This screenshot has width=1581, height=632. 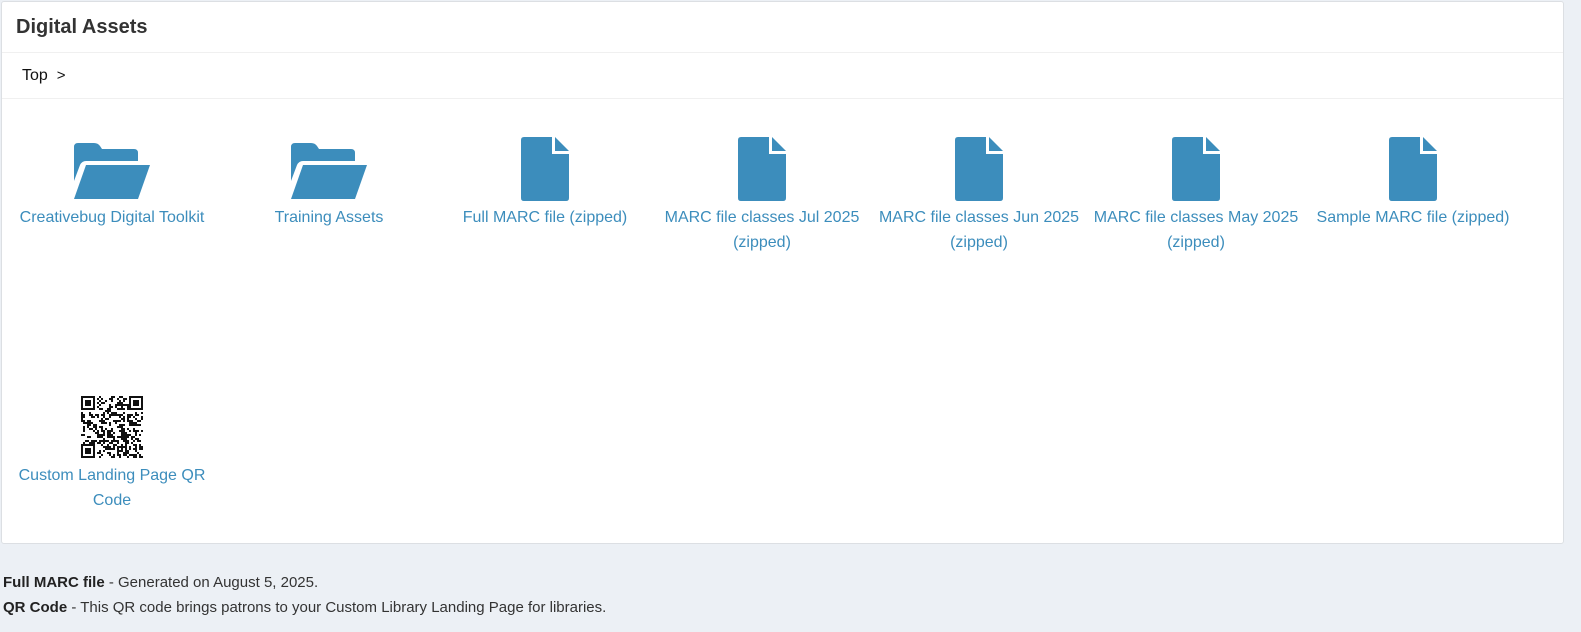 I want to click on breadcrumb-top-link: Top, so click(x=35, y=76).